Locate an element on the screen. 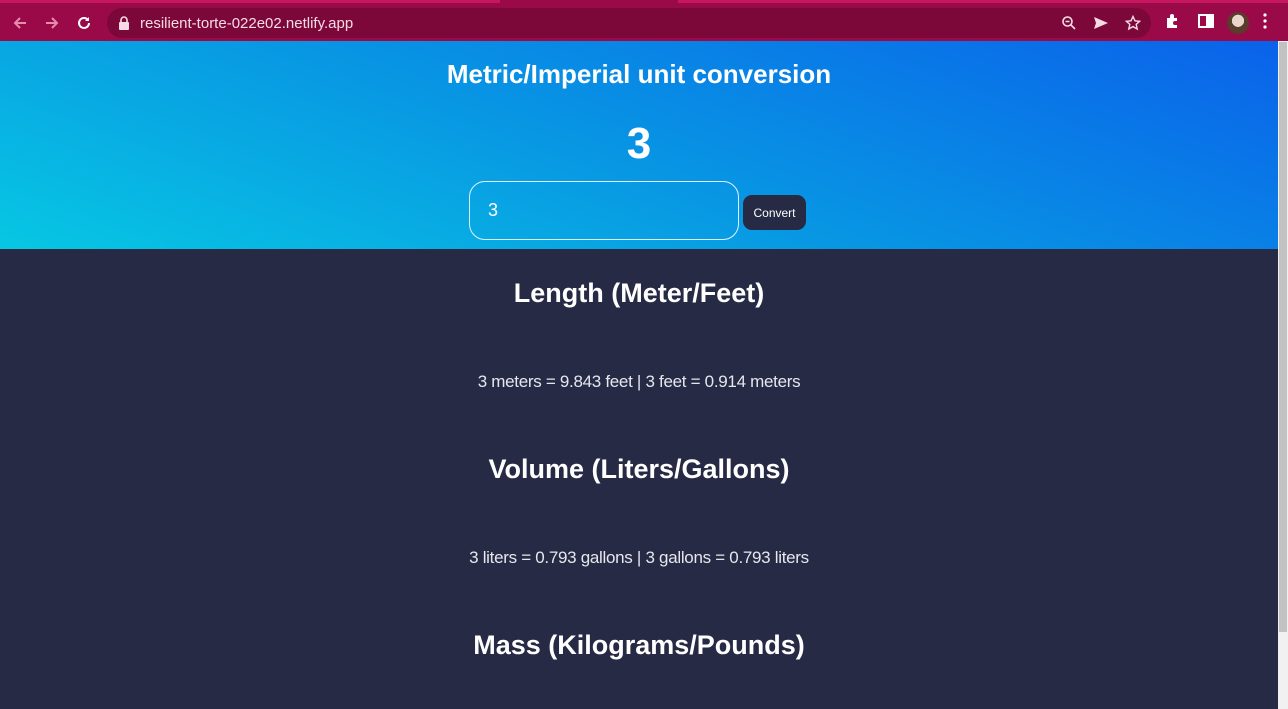  star-icon is located at coordinates (1133, 22).